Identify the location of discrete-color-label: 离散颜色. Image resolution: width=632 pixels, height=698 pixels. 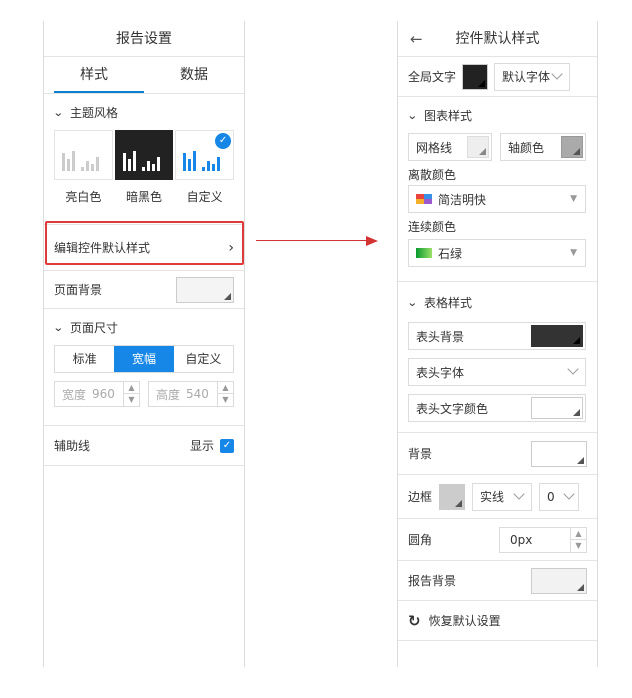
(432, 174).